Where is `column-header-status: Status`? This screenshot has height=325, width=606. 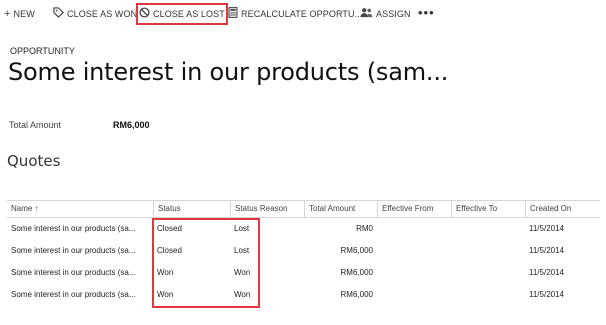
column-header-status: Status is located at coordinates (191, 209).